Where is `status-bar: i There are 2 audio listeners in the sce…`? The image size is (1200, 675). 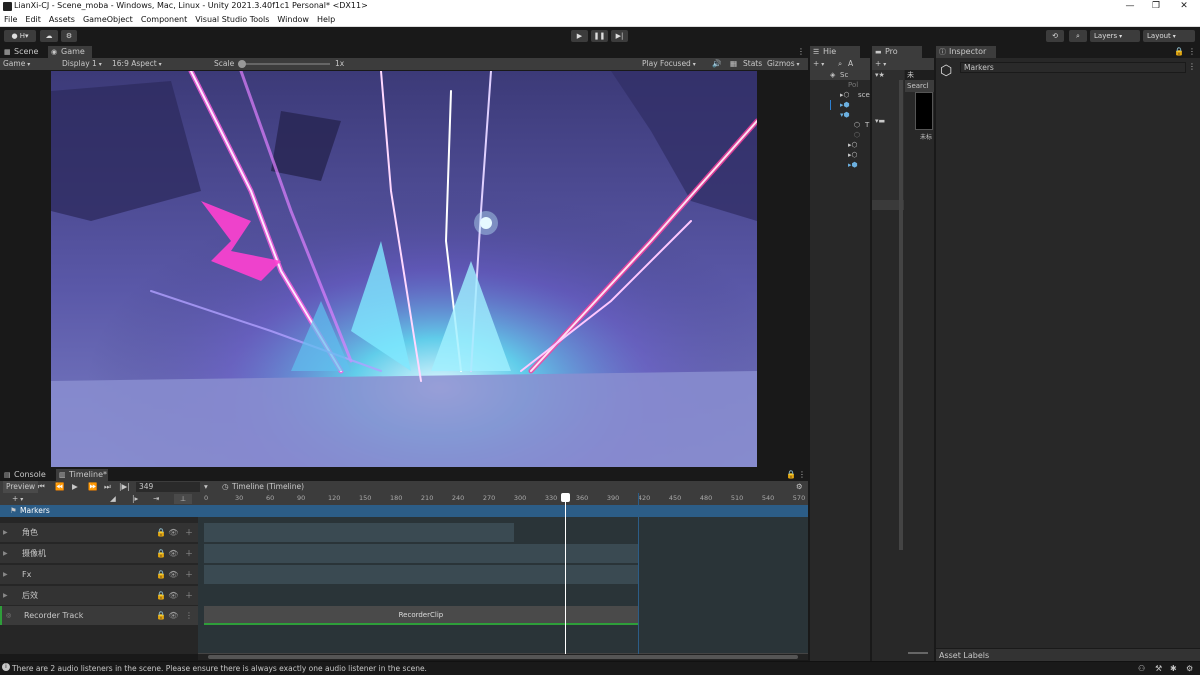
status-bar: i There are 2 audio listeners in the sce… is located at coordinates (600, 668).